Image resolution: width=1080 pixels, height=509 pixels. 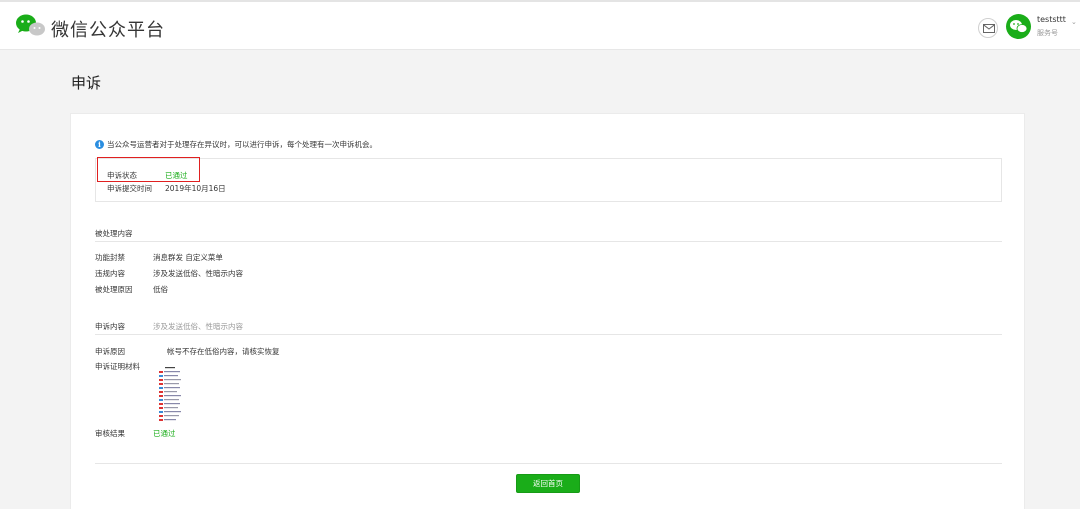 I want to click on submit-time-label: 申诉提交时间, so click(x=129, y=188).